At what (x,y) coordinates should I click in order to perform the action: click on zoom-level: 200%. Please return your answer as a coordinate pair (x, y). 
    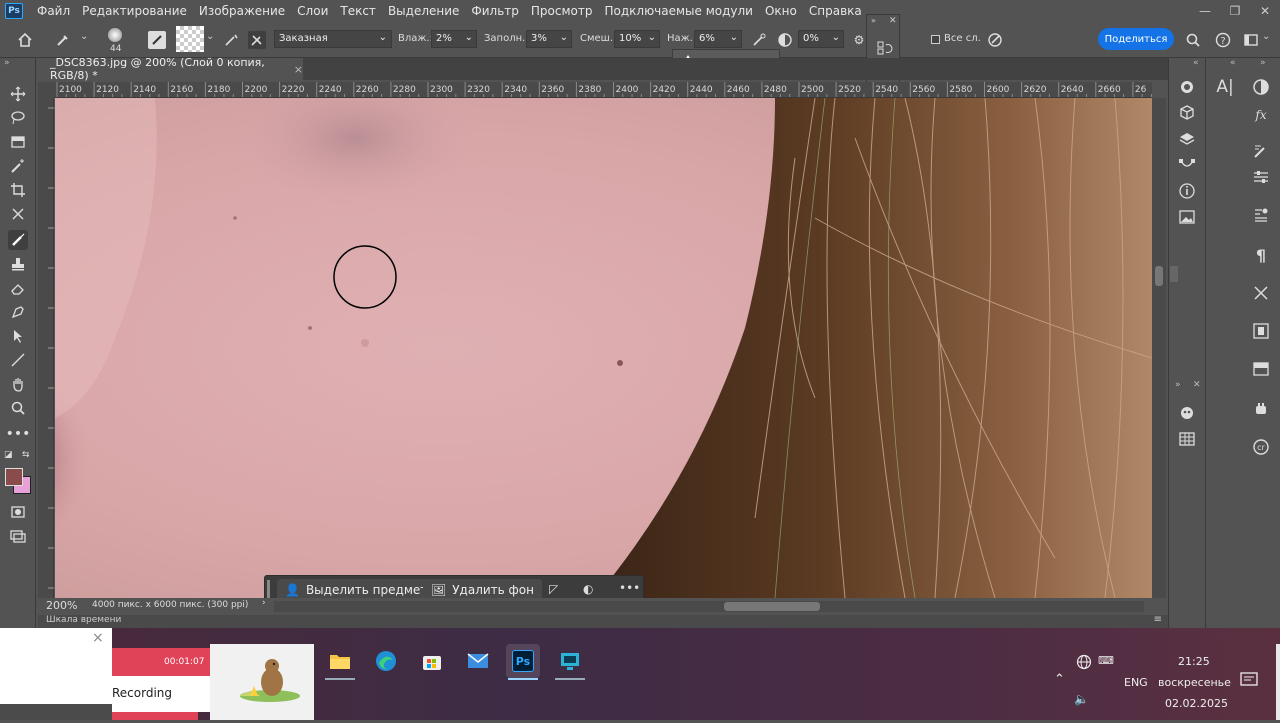
    Looking at the image, I should click on (61, 605).